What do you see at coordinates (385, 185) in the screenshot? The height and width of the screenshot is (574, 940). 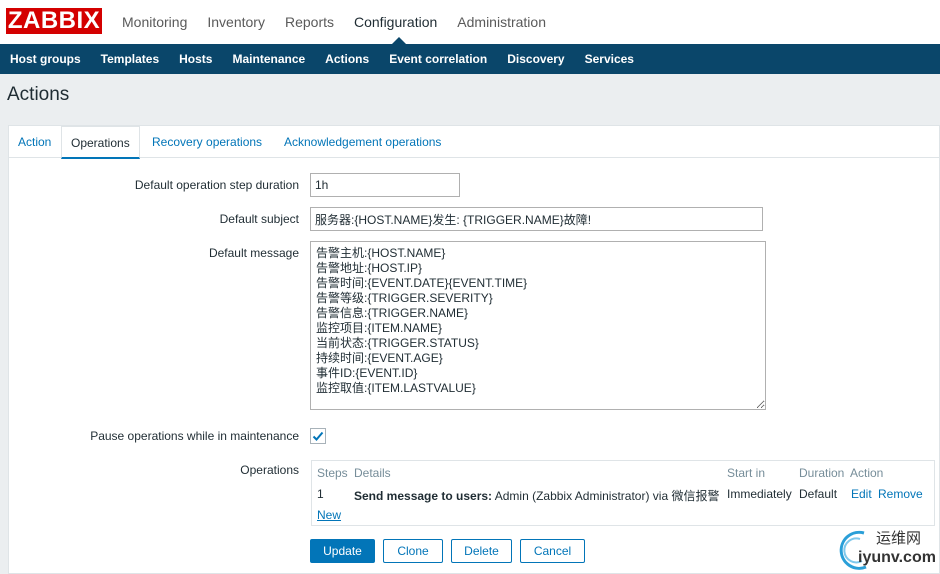 I see `step-duration-input` at bounding box center [385, 185].